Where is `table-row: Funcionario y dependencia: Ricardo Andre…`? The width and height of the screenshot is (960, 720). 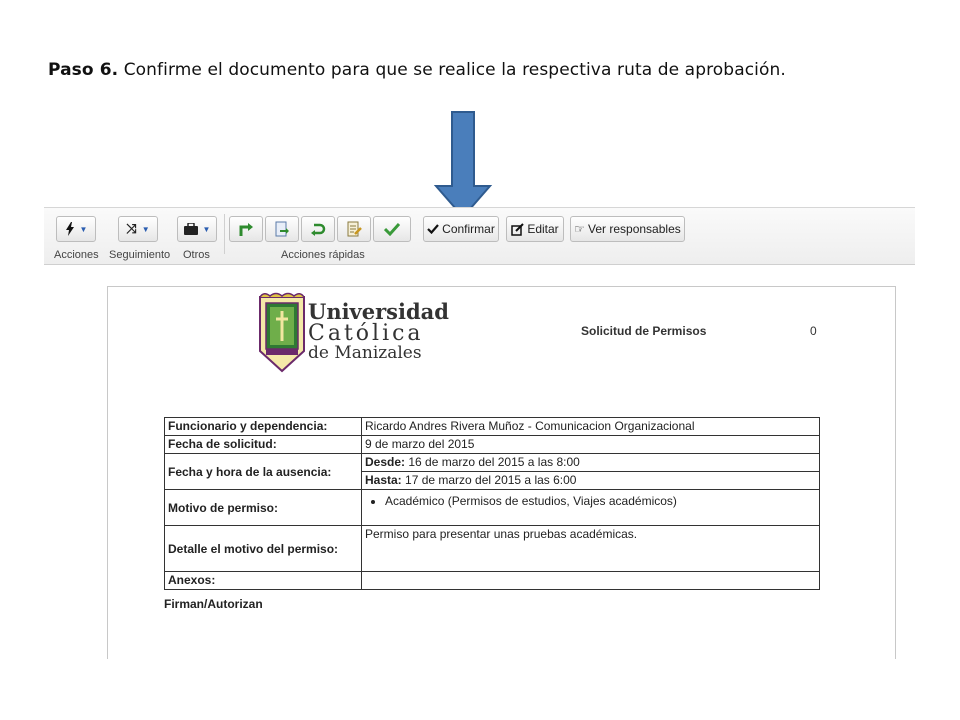 table-row: Funcionario y dependencia: Ricardo Andre… is located at coordinates (492, 426).